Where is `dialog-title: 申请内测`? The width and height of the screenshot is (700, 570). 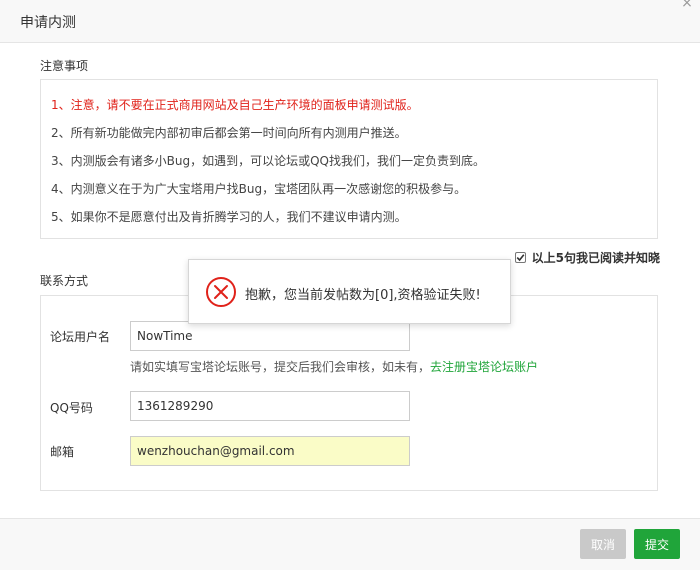 dialog-title: 申请内测 is located at coordinates (48, 23).